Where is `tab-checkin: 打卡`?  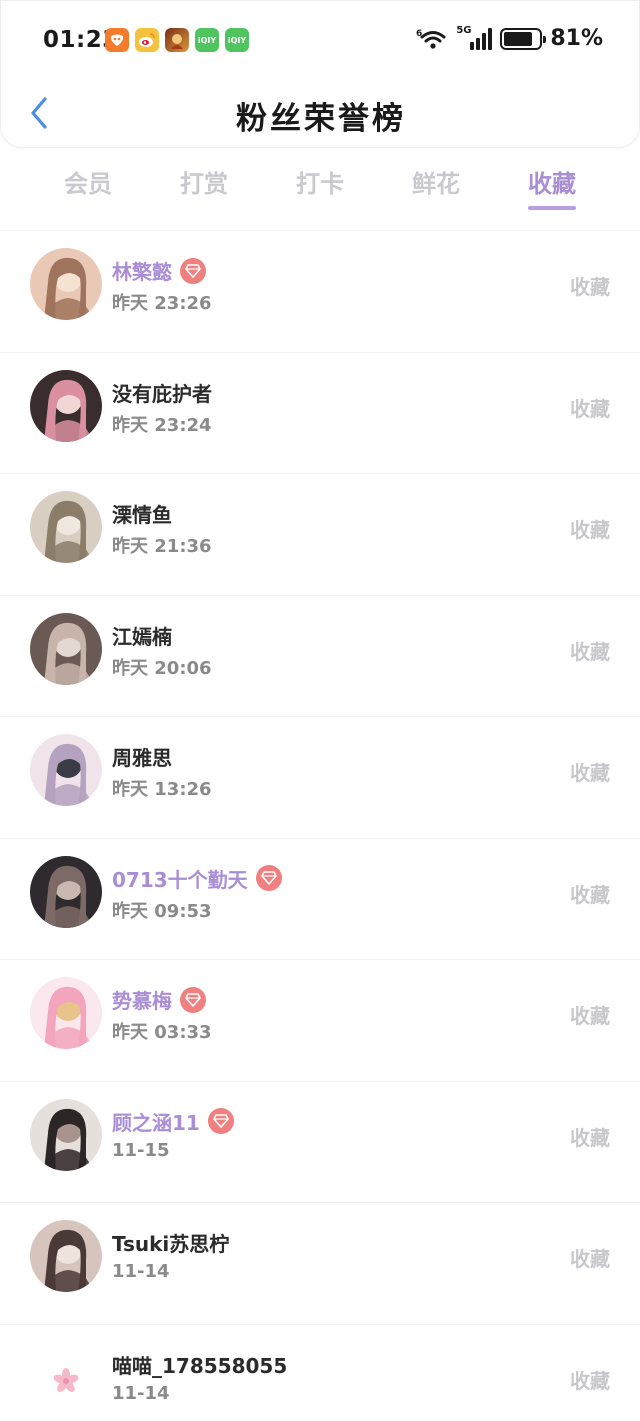
tab-checkin: 打卡 is located at coordinates (320, 186).